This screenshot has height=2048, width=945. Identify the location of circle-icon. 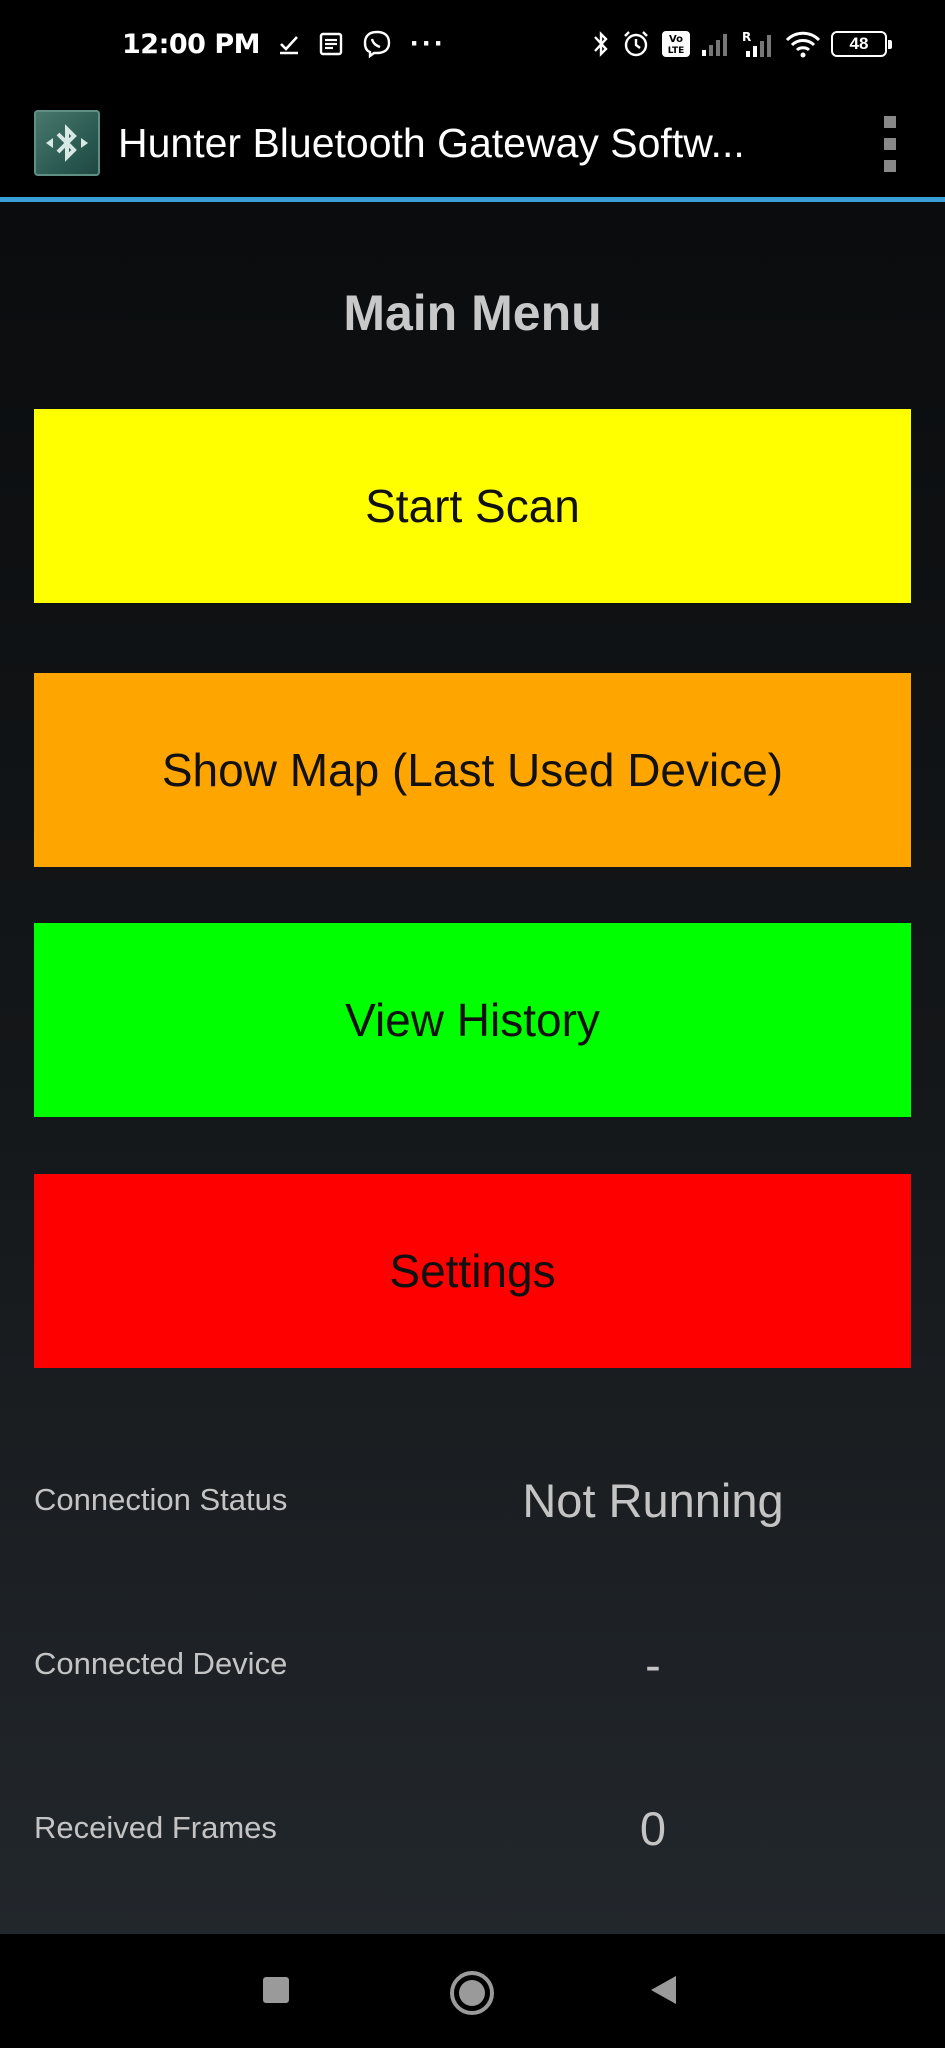
(472, 1993).